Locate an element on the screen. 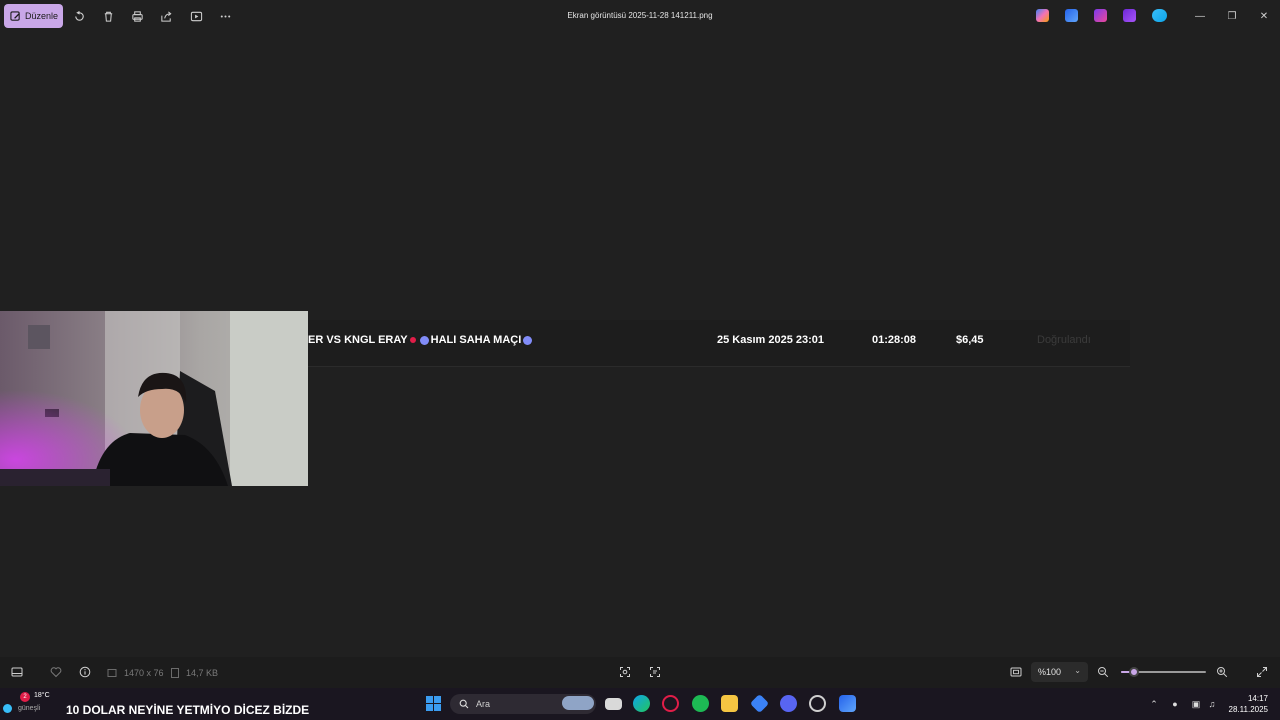 The image size is (1280, 720). stream-amount: $6,45 is located at coordinates (970, 340).